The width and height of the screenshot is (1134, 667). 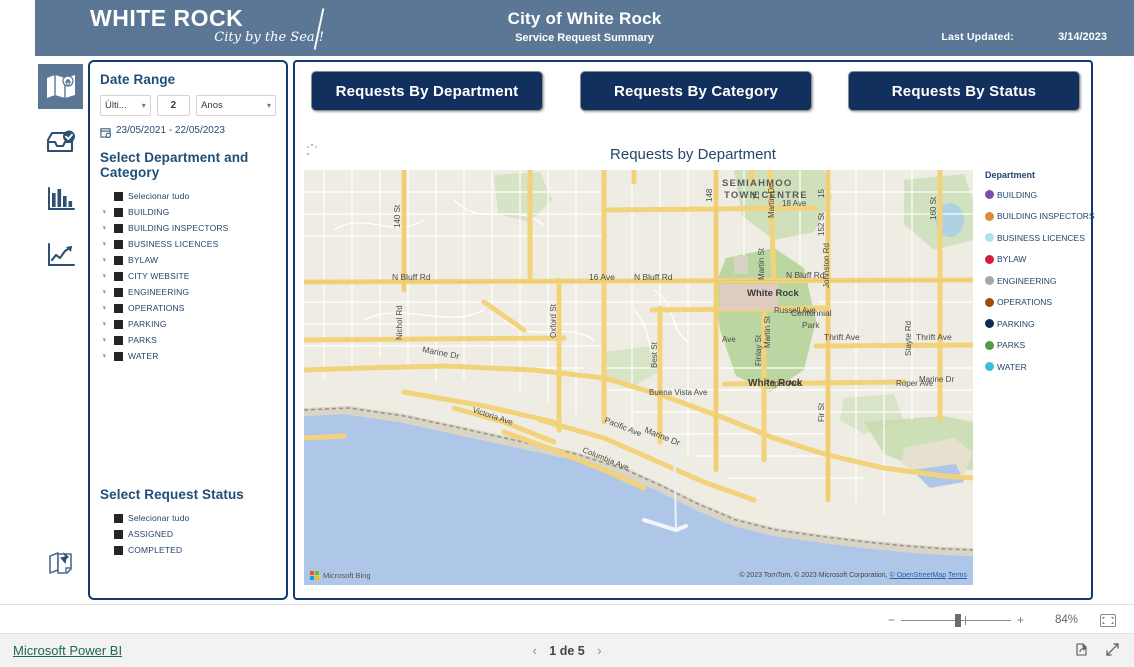 What do you see at coordinates (188, 356) in the screenshot?
I see `list-item: ▾ WATER` at bounding box center [188, 356].